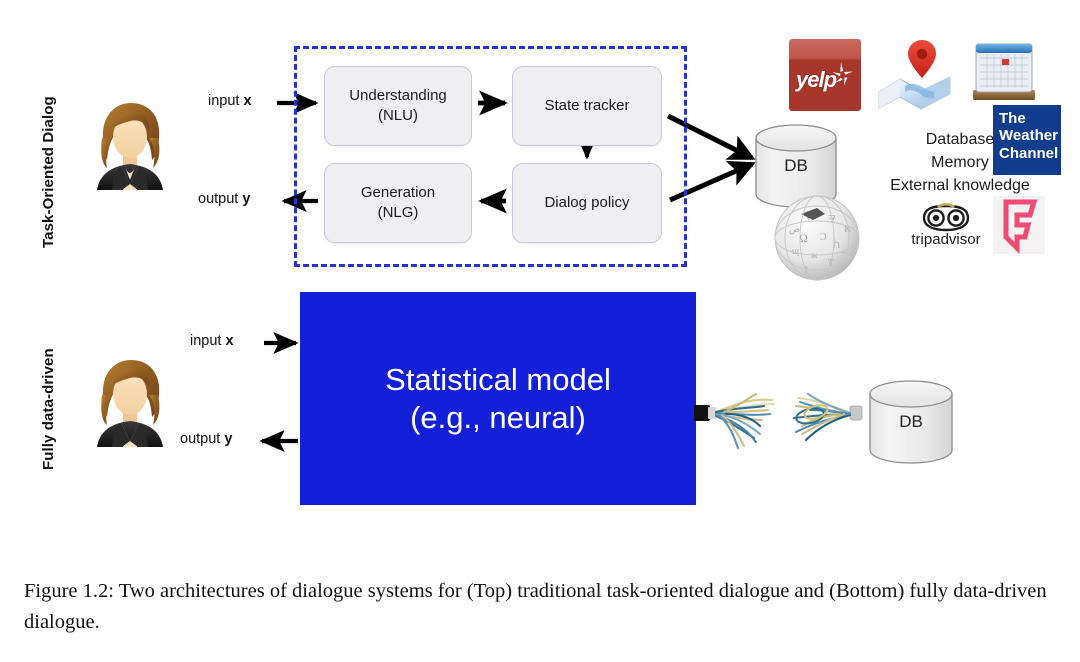 This screenshot has height=662, width=1080. Describe the element at coordinates (1019, 225) in the screenshot. I see `foursquare-logo-icon` at that location.